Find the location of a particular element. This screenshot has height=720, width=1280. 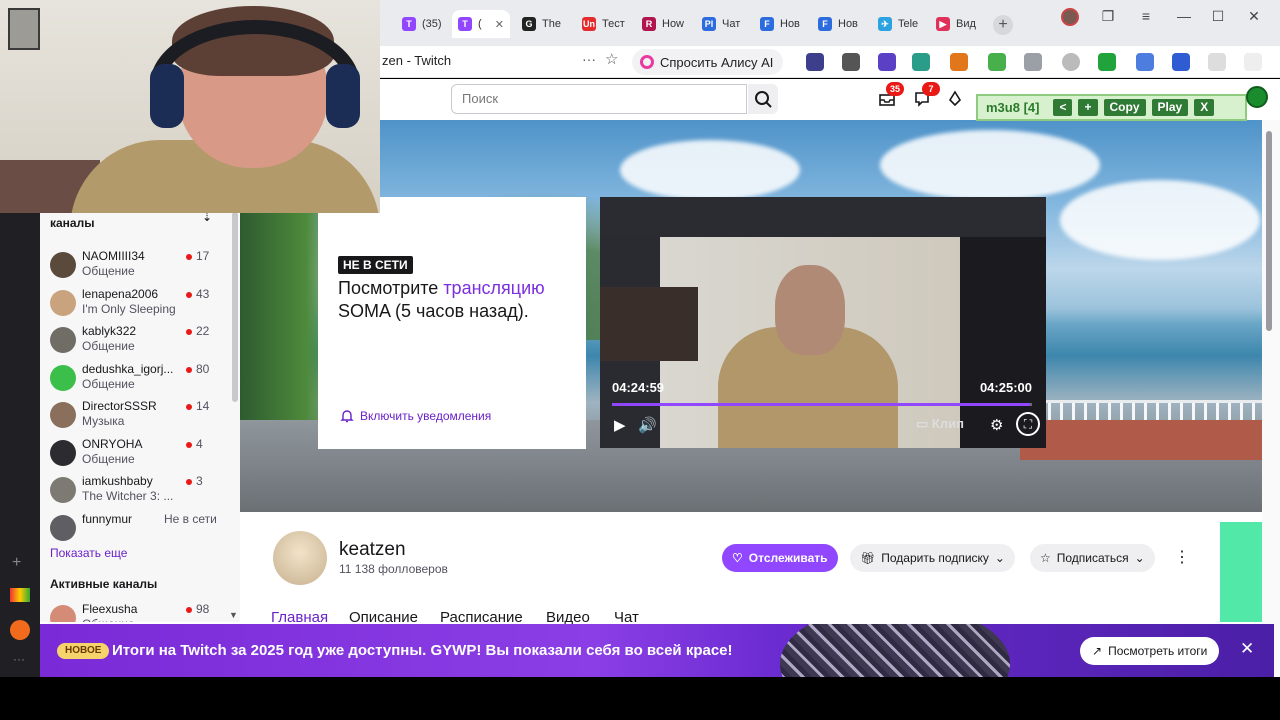

close-tab-icon: ✕ is located at coordinates (499, 24).